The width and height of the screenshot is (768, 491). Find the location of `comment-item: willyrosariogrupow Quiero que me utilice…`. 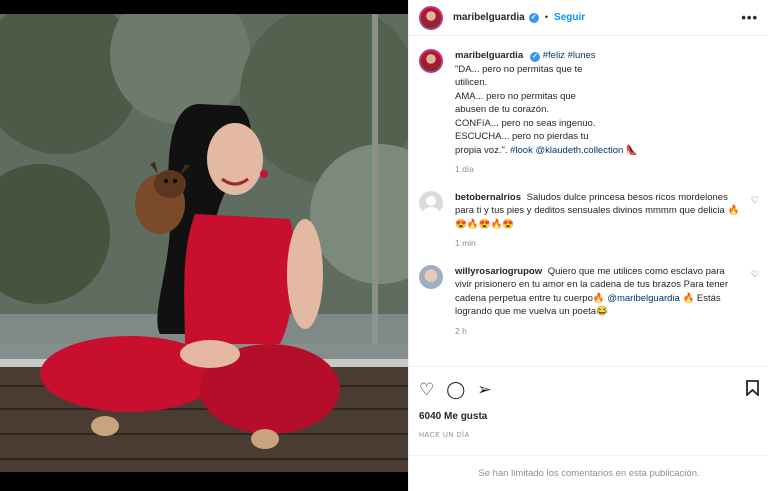

comment-item: willyrosariogrupow Quiero que me utilice… is located at coordinates (589, 301).